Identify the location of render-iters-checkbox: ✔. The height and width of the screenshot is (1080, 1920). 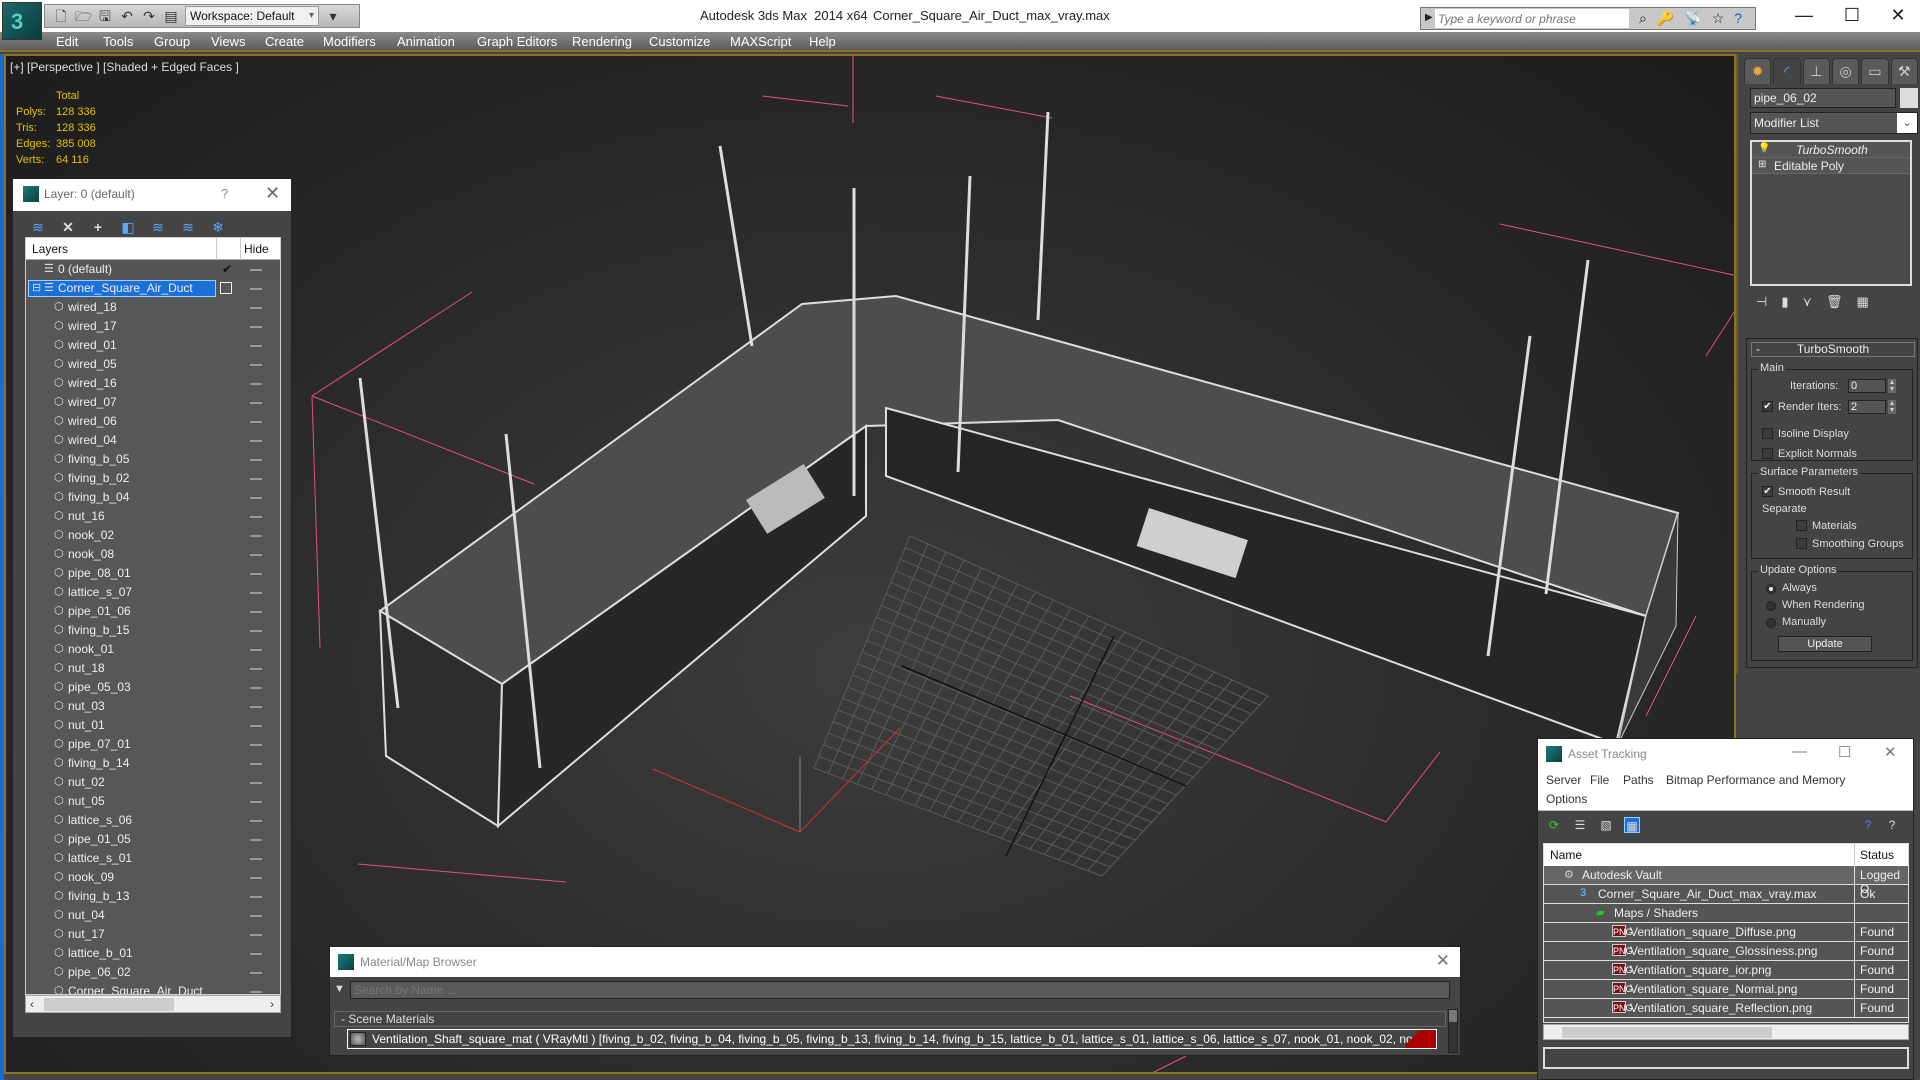
(1767, 406).